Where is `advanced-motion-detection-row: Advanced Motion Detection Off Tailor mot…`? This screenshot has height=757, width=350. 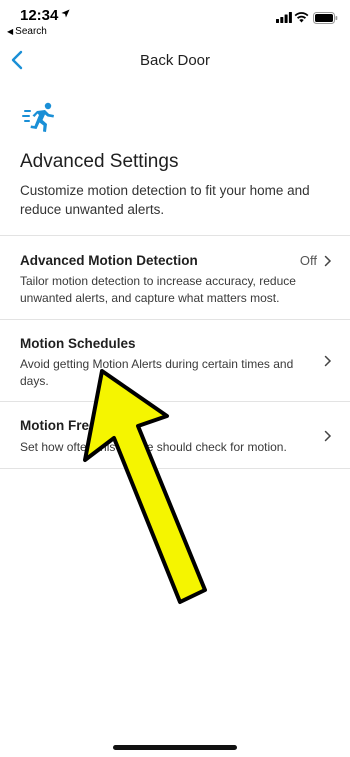 advanced-motion-detection-row: Advanced Motion Detection Off Tailor mot… is located at coordinates (175, 277).